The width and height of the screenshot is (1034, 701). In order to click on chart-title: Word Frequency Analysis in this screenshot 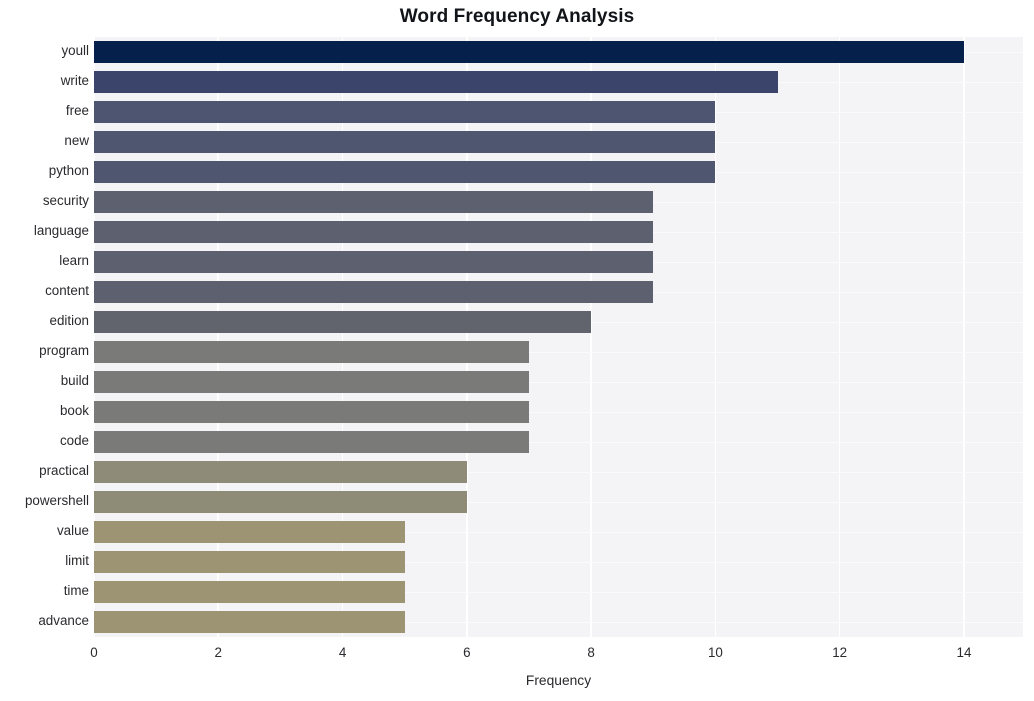, I will do `click(517, 16)`.